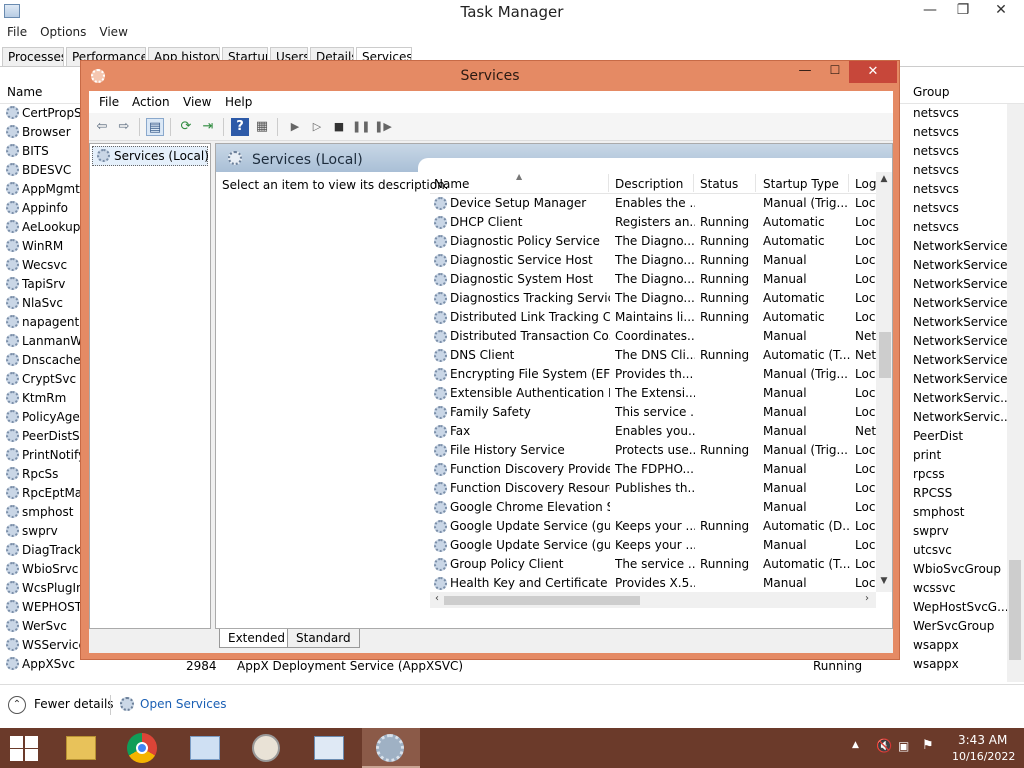  What do you see at coordinates (884, 581) in the screenshot?
I see `scroll-down-arrow-icon: ▼` at bounding box center [884, 581].